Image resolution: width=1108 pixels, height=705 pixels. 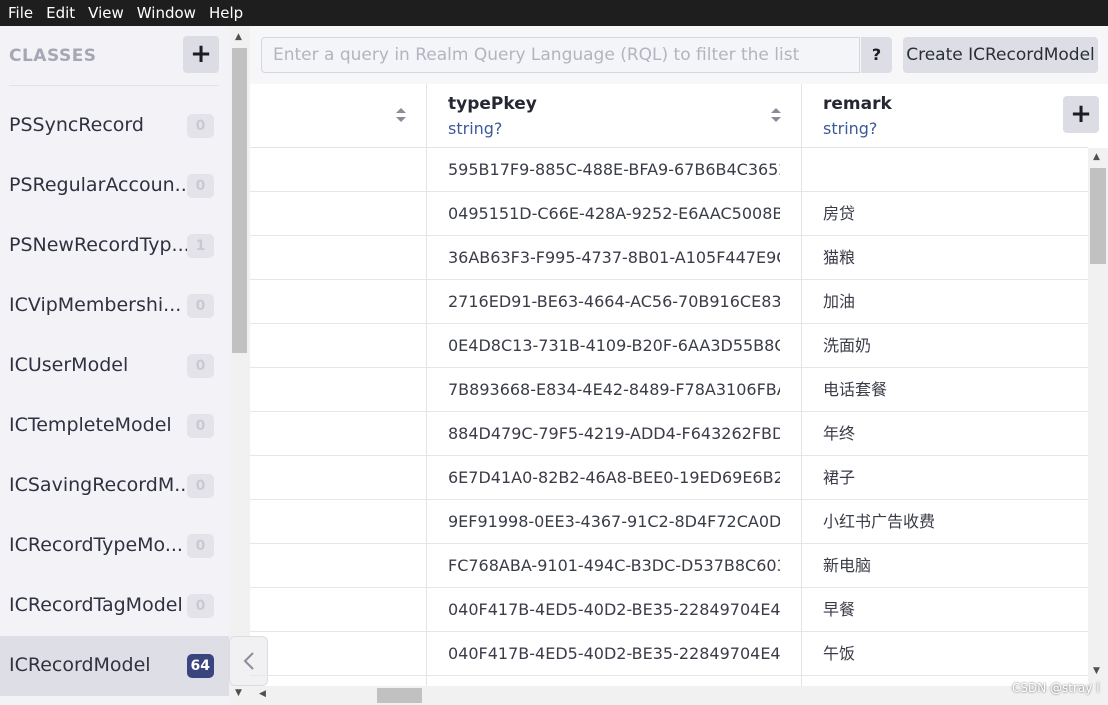 What do you see at coordinates (69, 365) in the screenshot?
I see `class-name: ICUserModel` at bounding box center [69, 365].